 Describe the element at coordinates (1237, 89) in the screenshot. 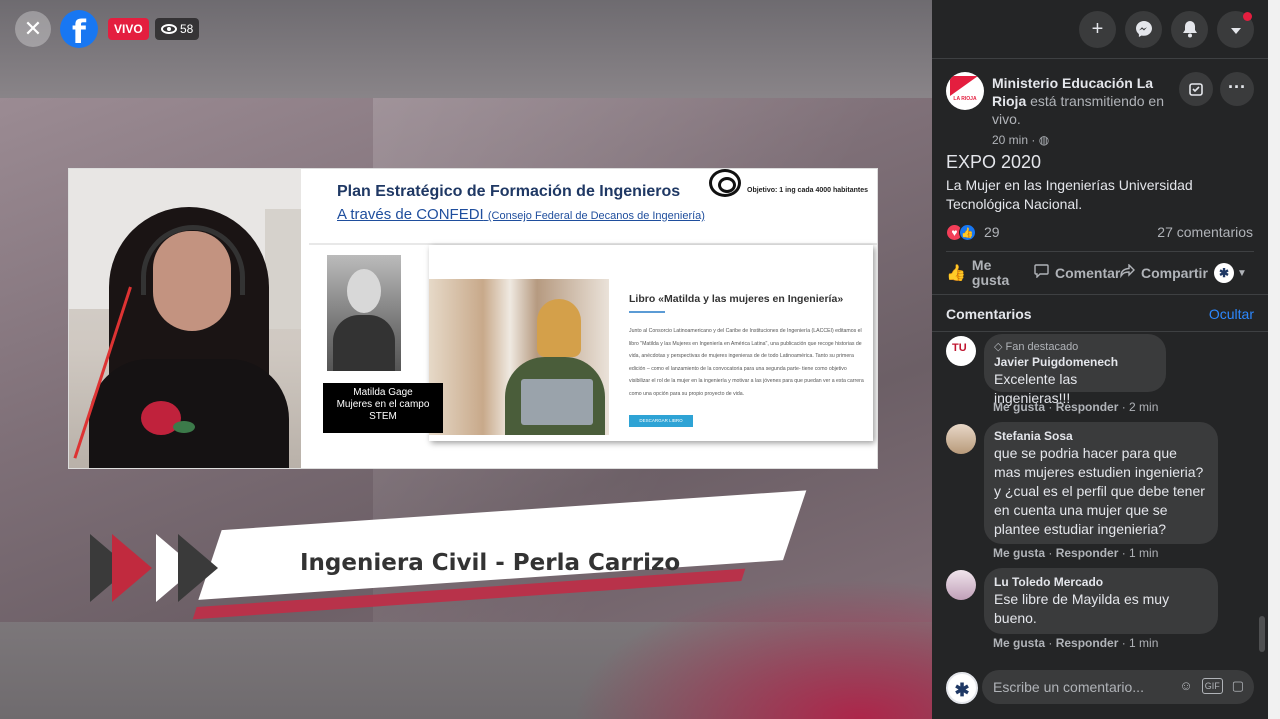

I see `ellipsis-icon: ···` at that location.